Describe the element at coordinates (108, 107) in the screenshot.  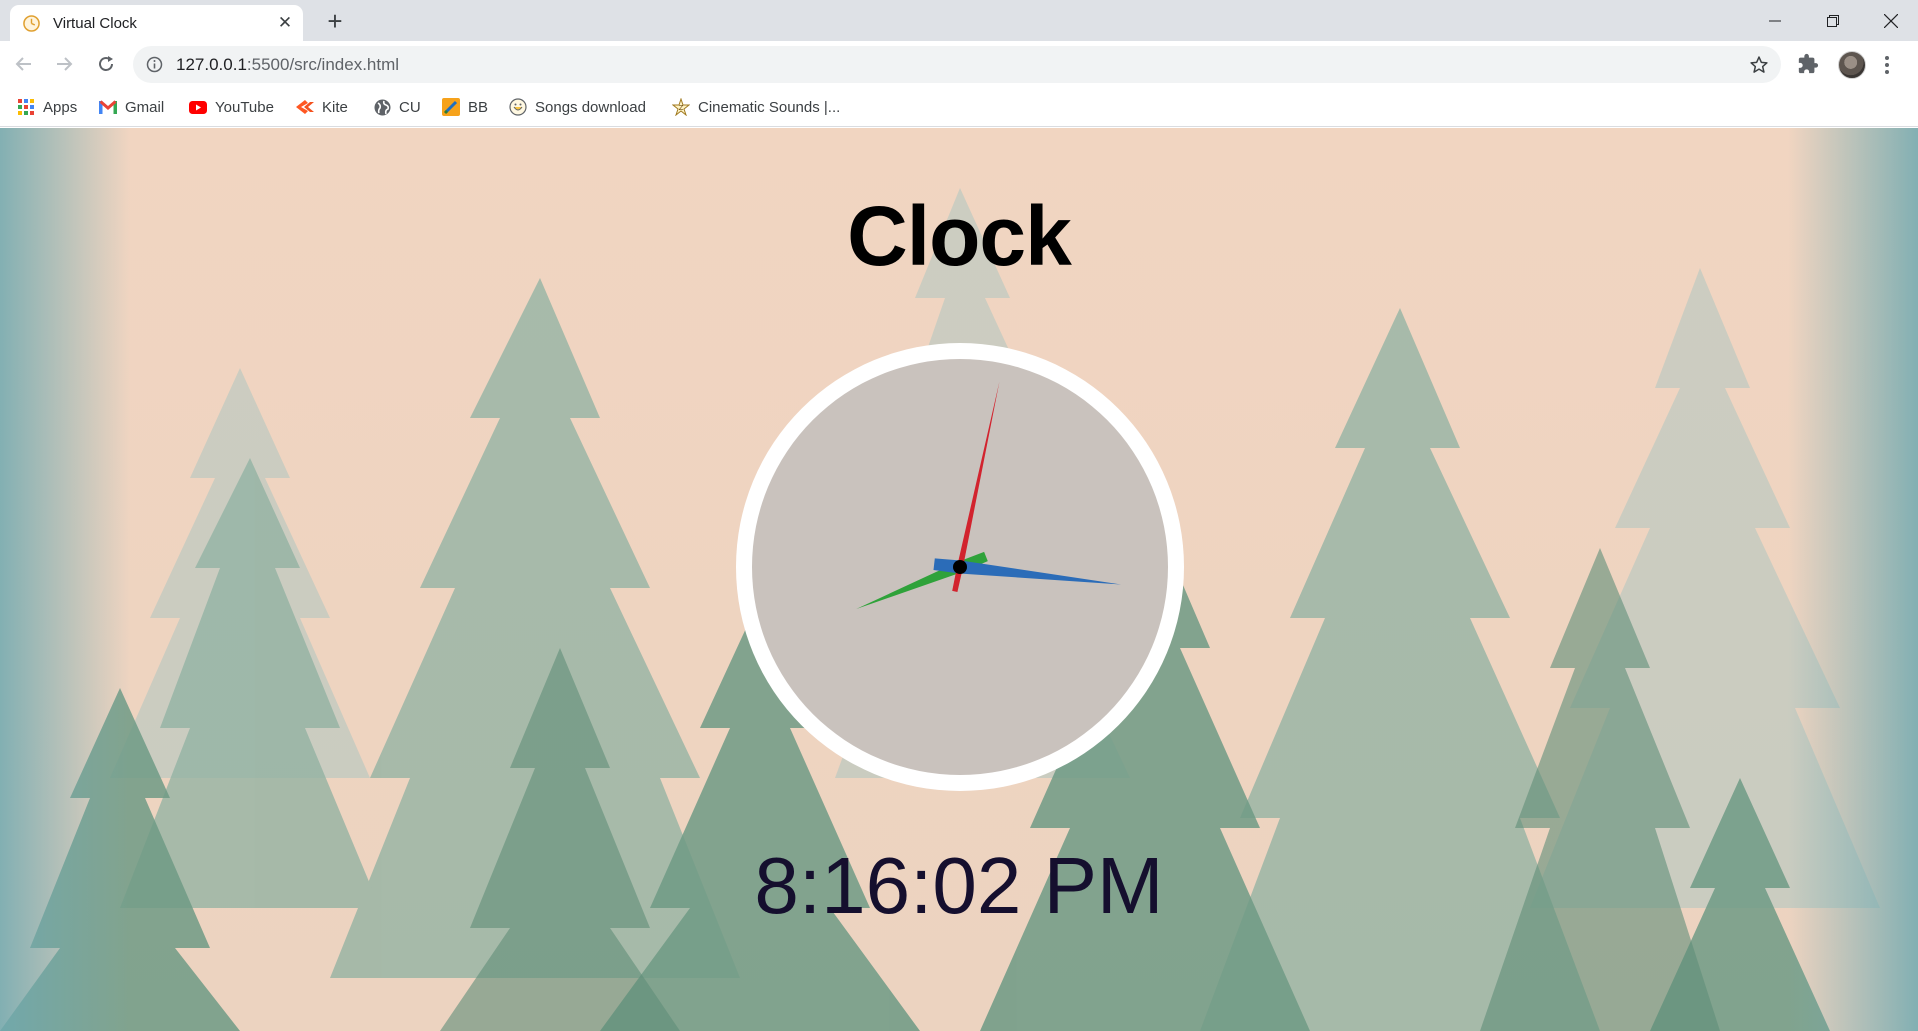
I see `gmail-icon` at that location.